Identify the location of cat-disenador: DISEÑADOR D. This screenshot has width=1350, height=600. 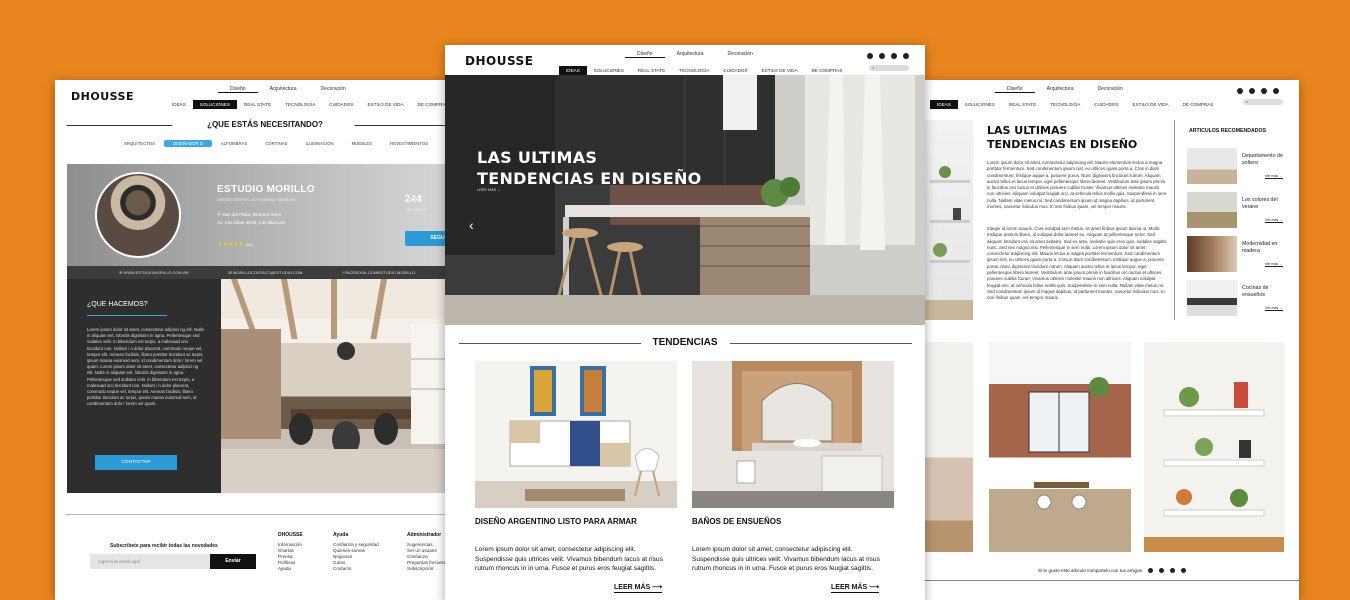
(187, 143).